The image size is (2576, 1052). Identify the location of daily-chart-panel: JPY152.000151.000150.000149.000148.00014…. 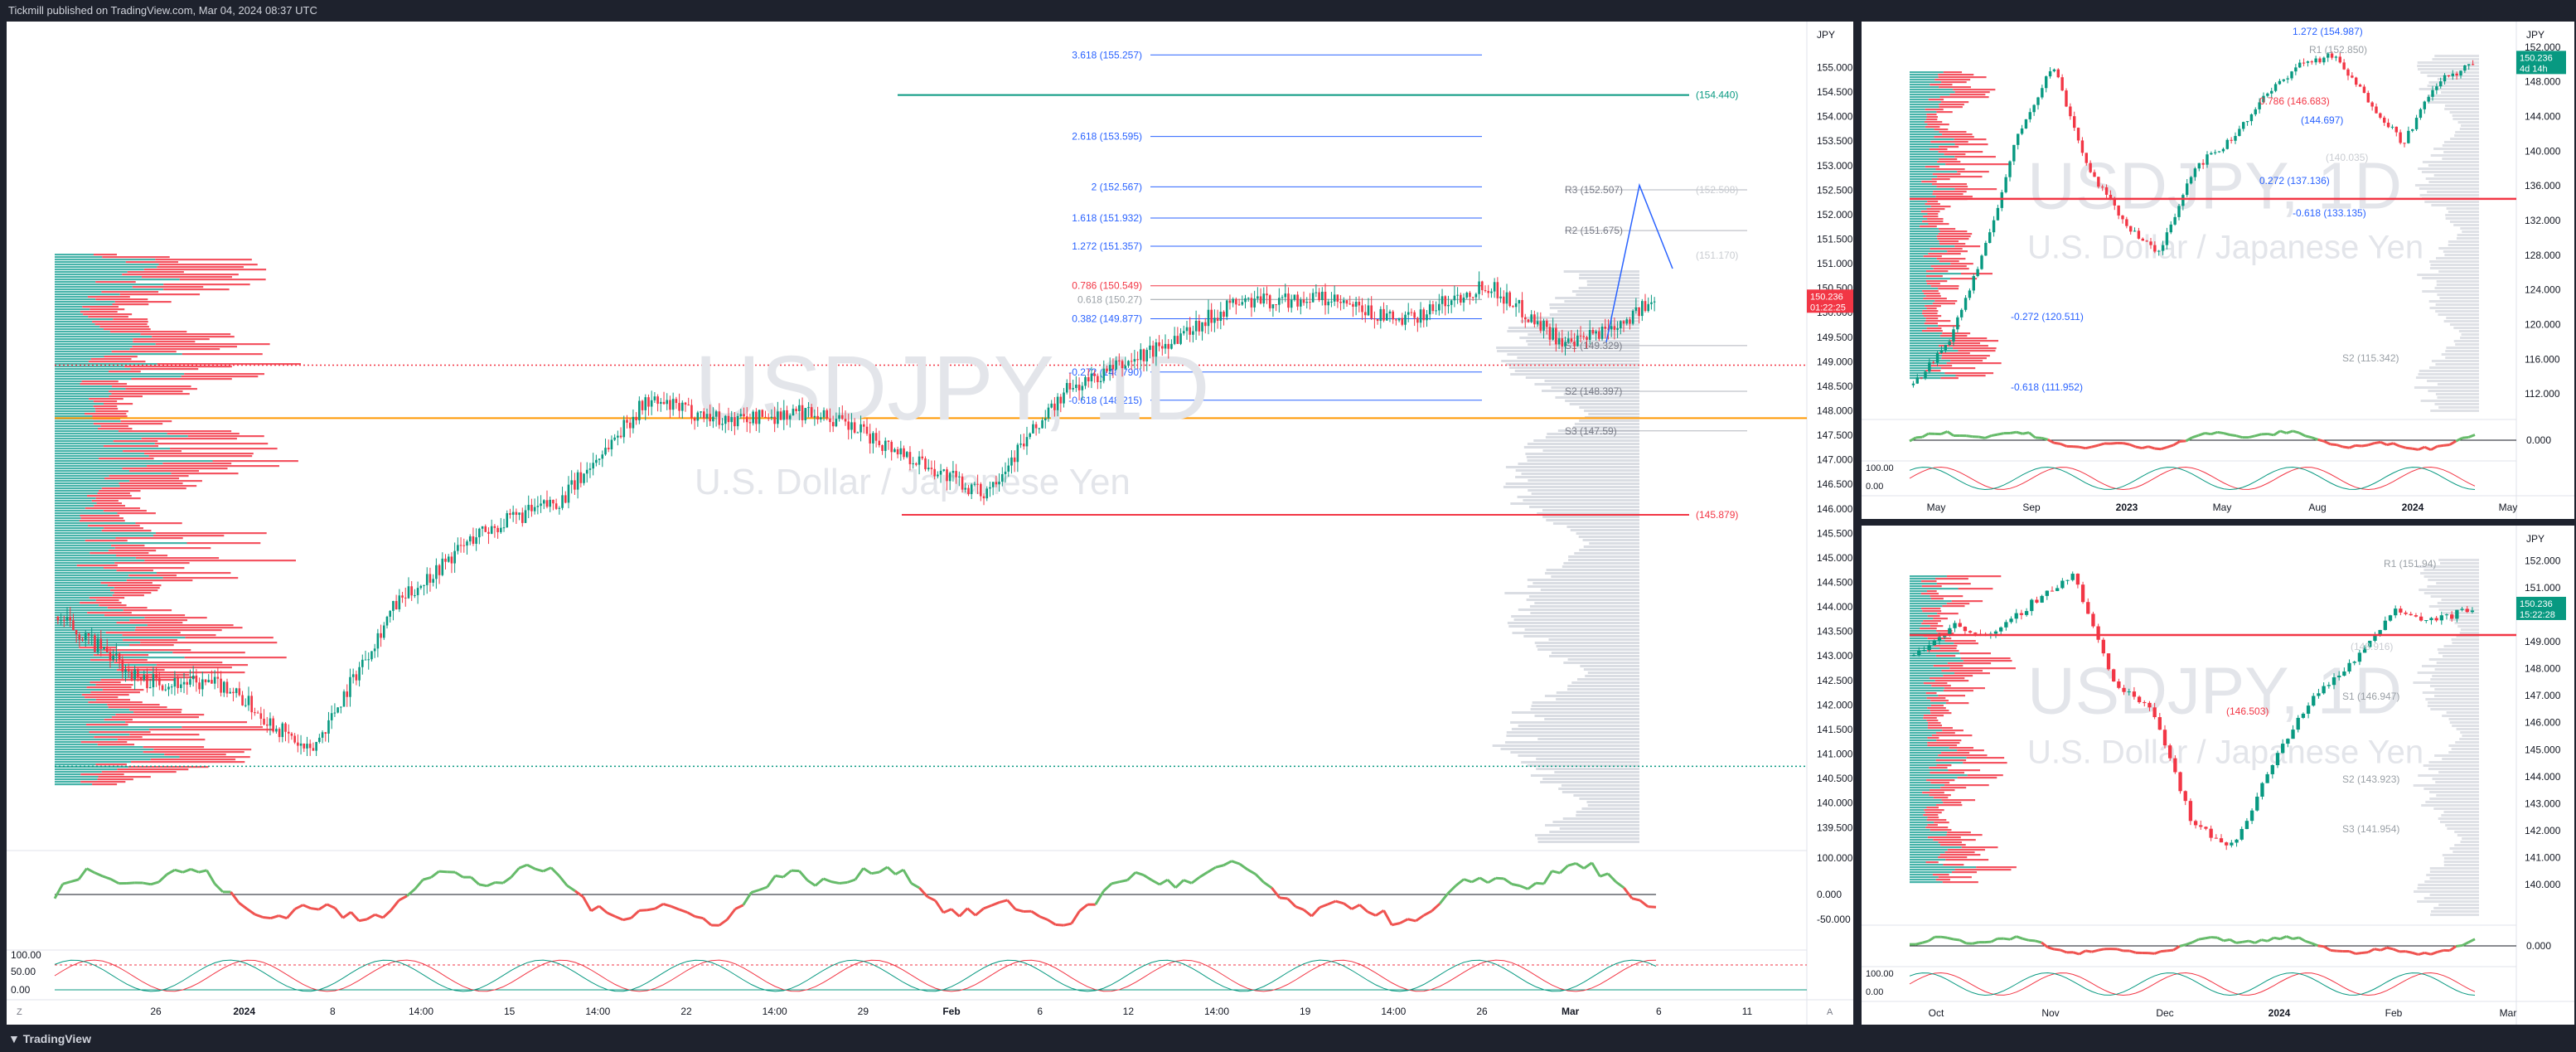
(2218, 775).